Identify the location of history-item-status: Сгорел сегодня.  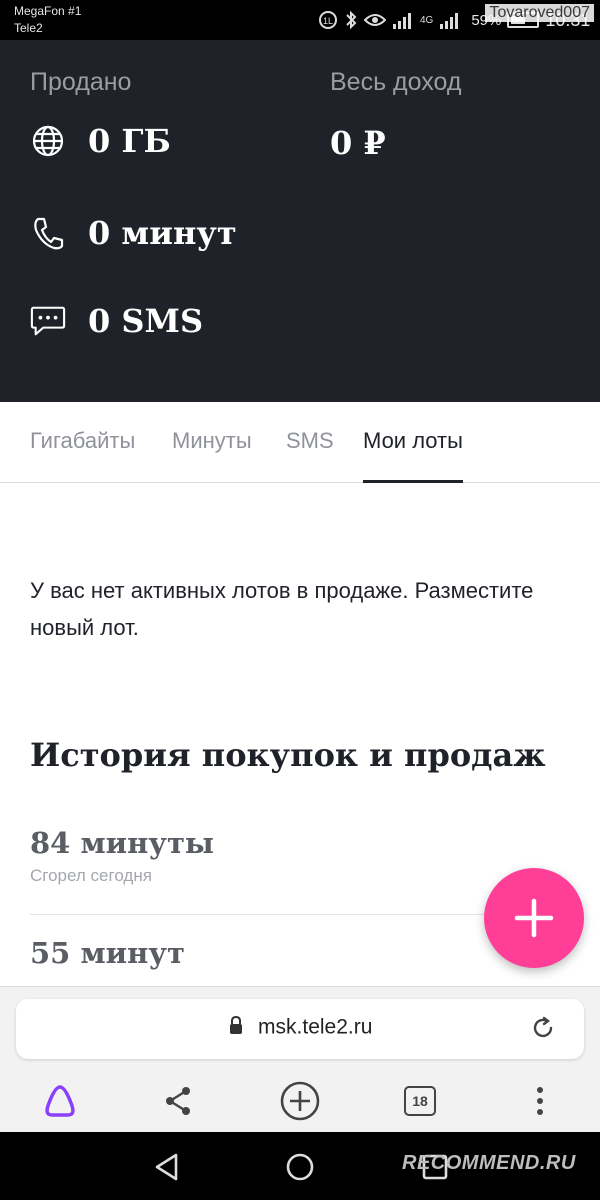
(91, 875).